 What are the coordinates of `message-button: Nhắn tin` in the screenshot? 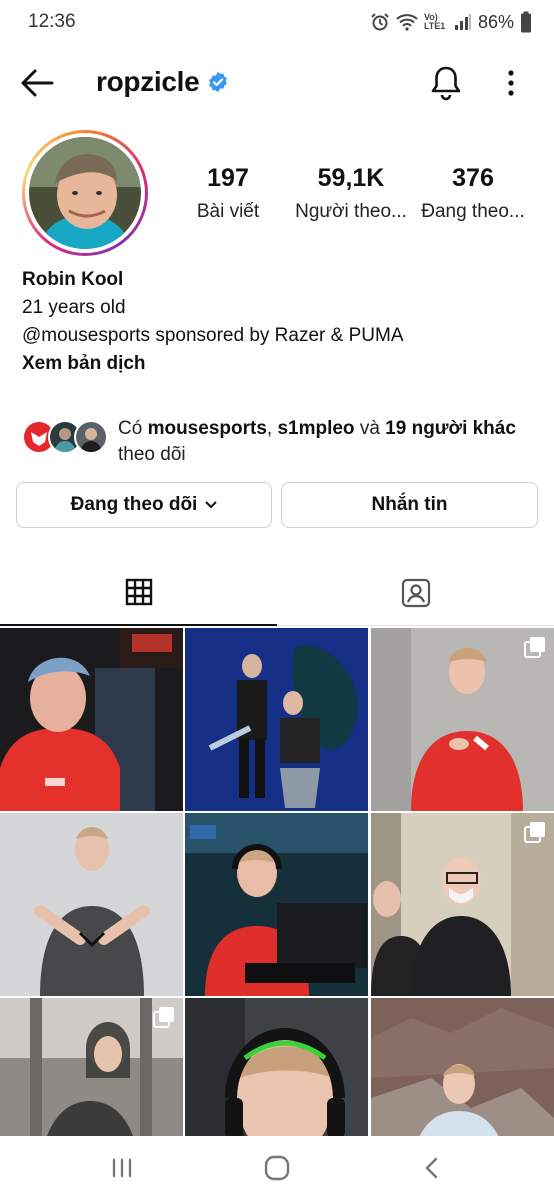 It's located at (409, 505).